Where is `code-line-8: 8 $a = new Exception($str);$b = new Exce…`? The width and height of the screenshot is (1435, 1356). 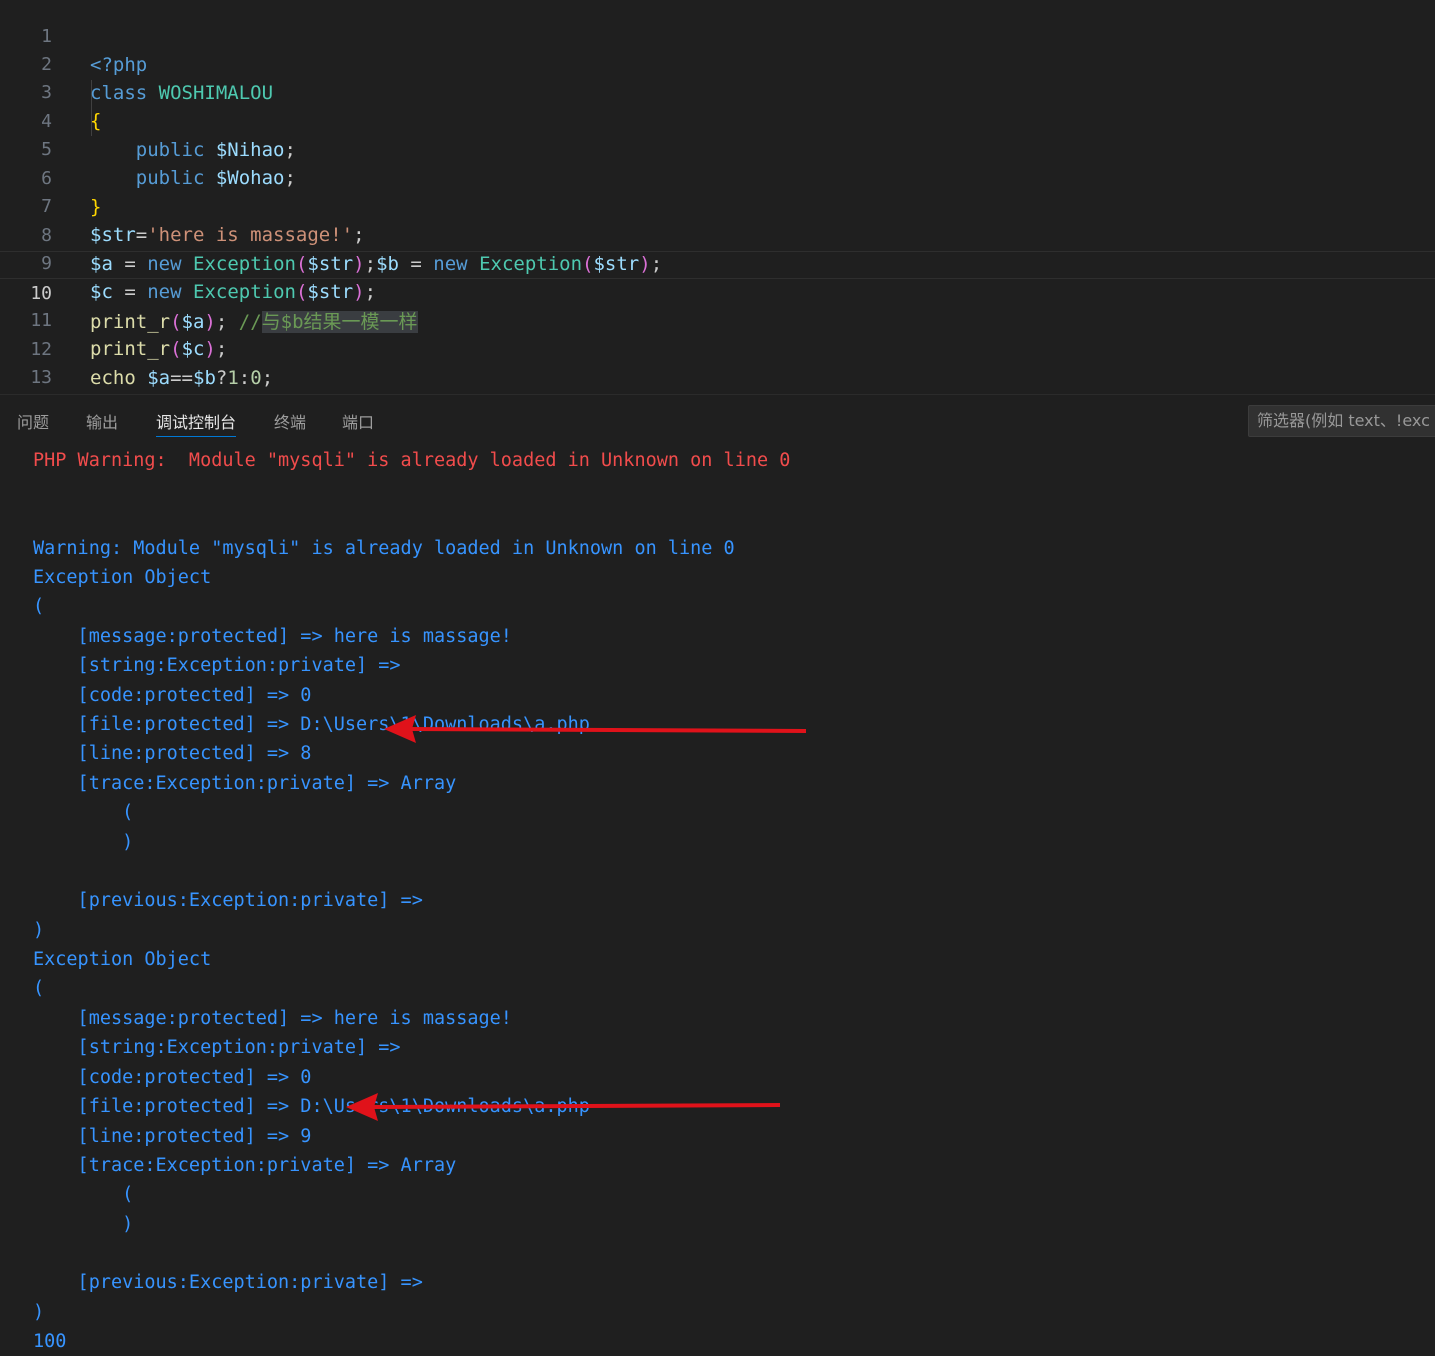
code-line-8: 8 $a = new Exception($str);$b = new Exce… is located at coordinates (717, 234).